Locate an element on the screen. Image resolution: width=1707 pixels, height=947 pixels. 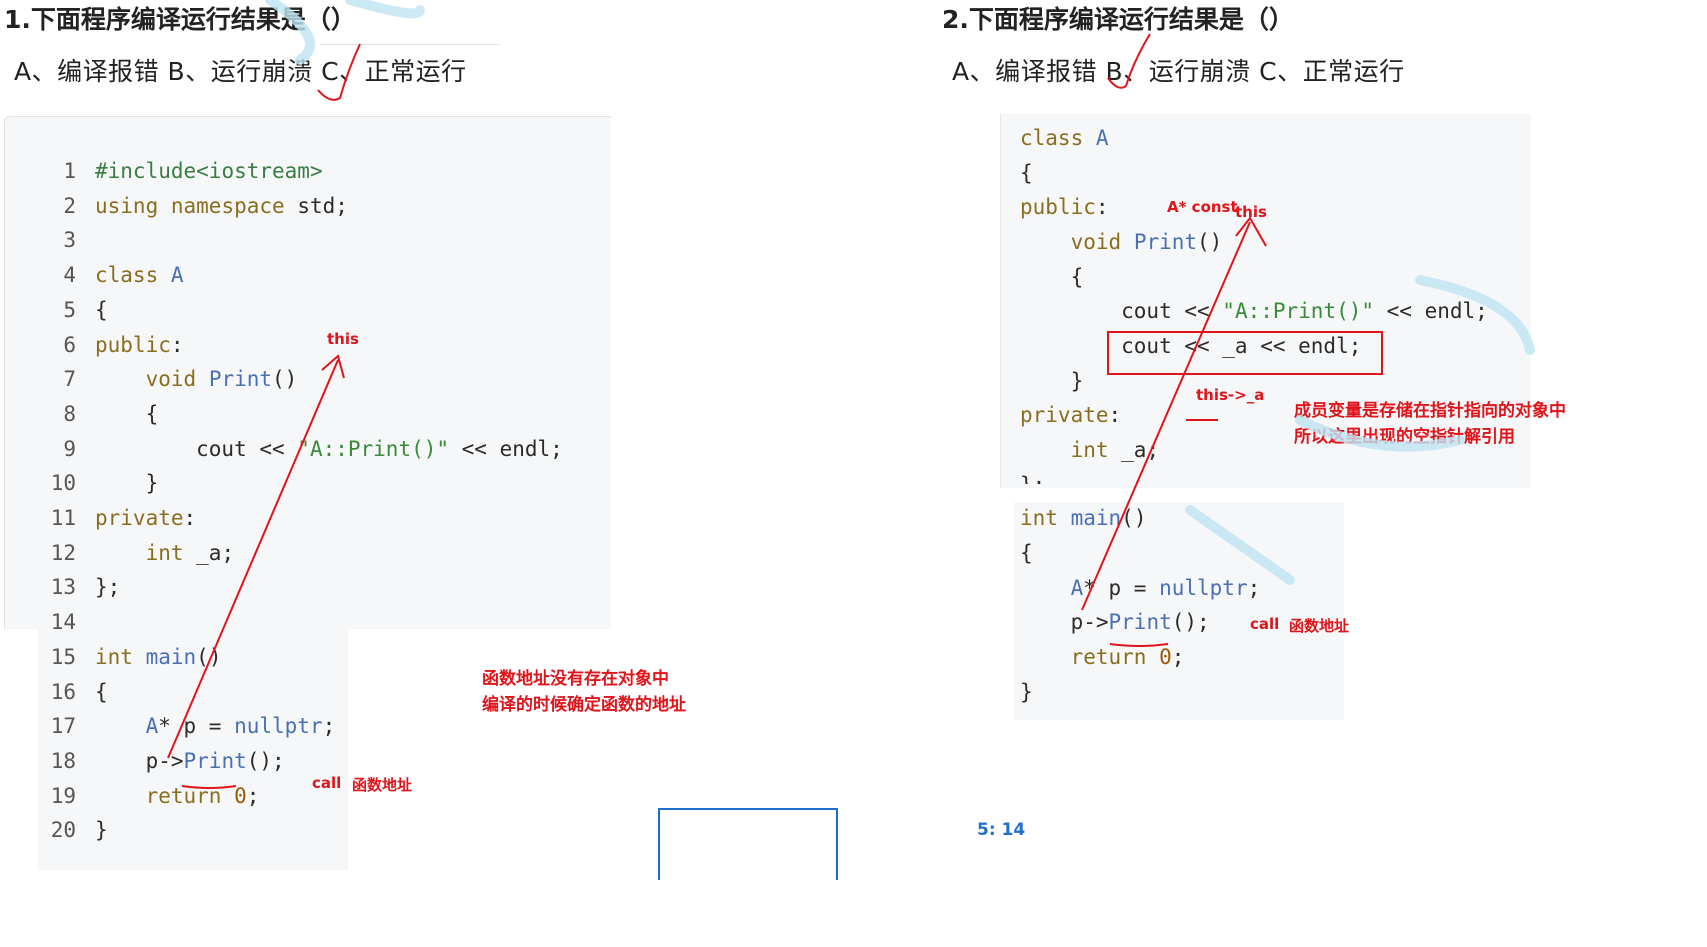
q1-call-label: call is located at coordinates (327, 783).